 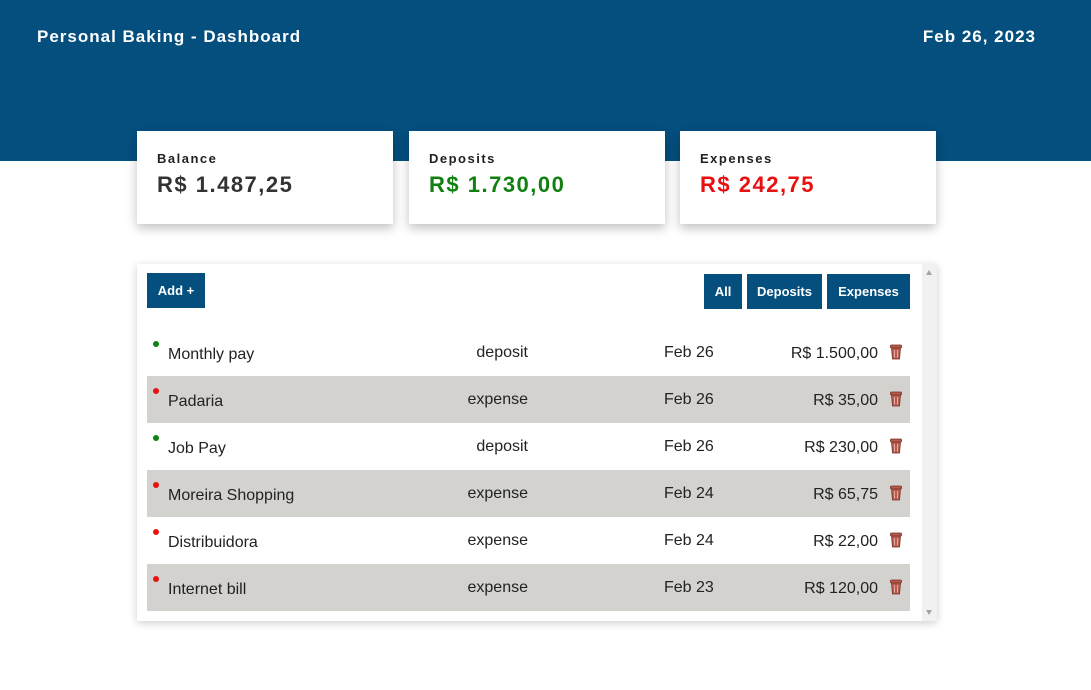 I want to click on transaction-row: Moreira Shopping expense Feb 24 R$ 65,75, so click(x=528, y=493).